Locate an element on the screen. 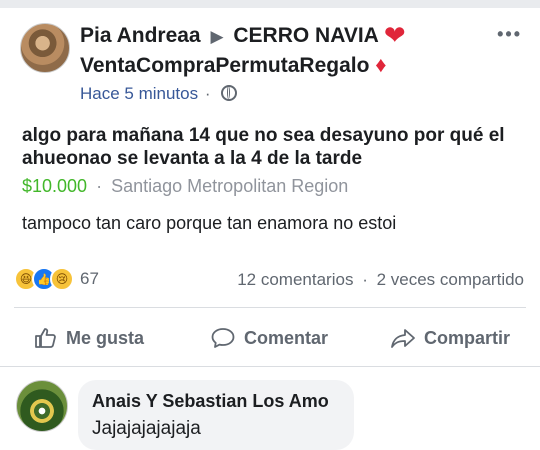  reactions-summary: 😆 👍 😢 67 is located at coordinates (56, 279).